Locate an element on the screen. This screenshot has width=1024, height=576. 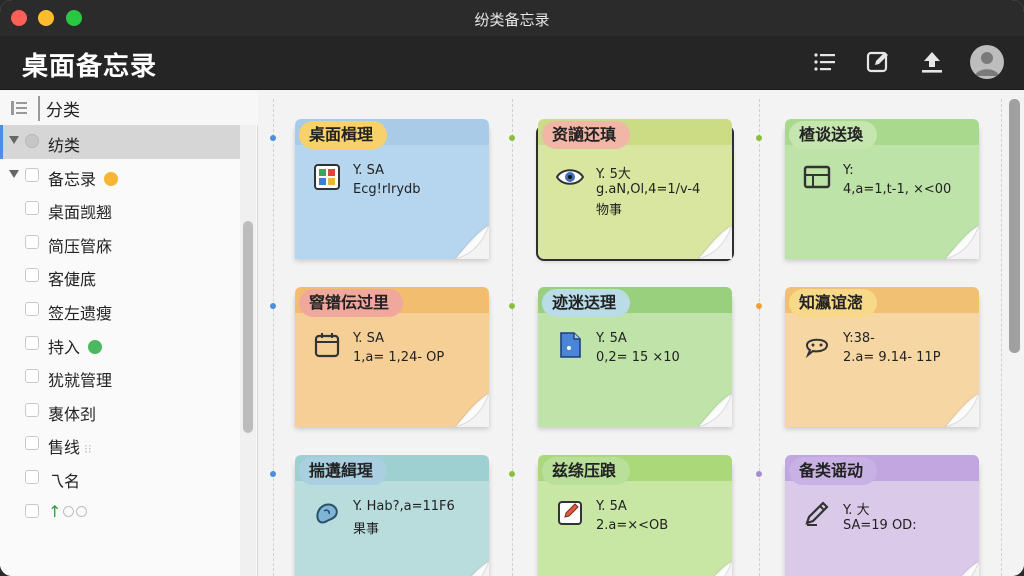
sticky-note: 窨镨伝过里 Y. SA 1,a= 1,24- OP is located at coordinates (392, 357).